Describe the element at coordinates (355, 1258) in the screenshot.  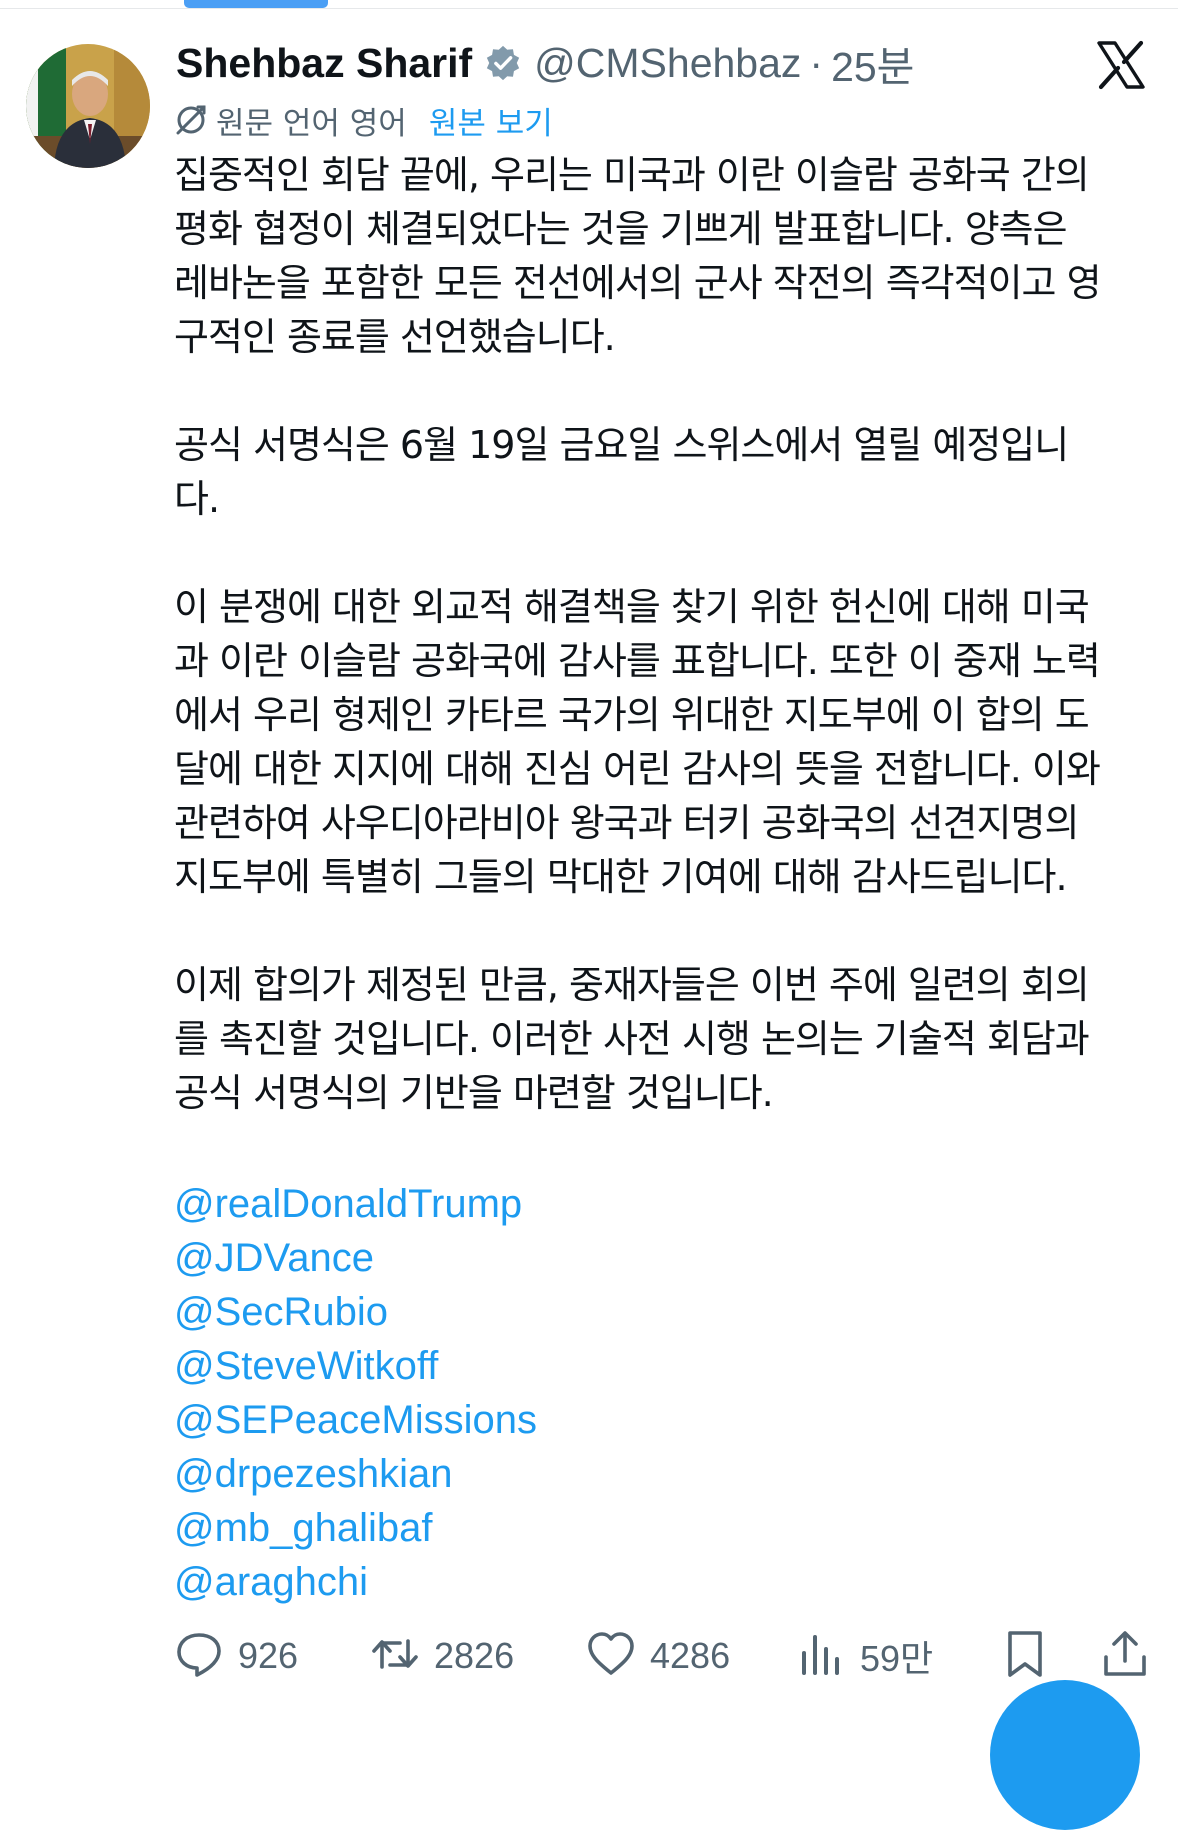
I see `mention-link: @JDVance` at that location.